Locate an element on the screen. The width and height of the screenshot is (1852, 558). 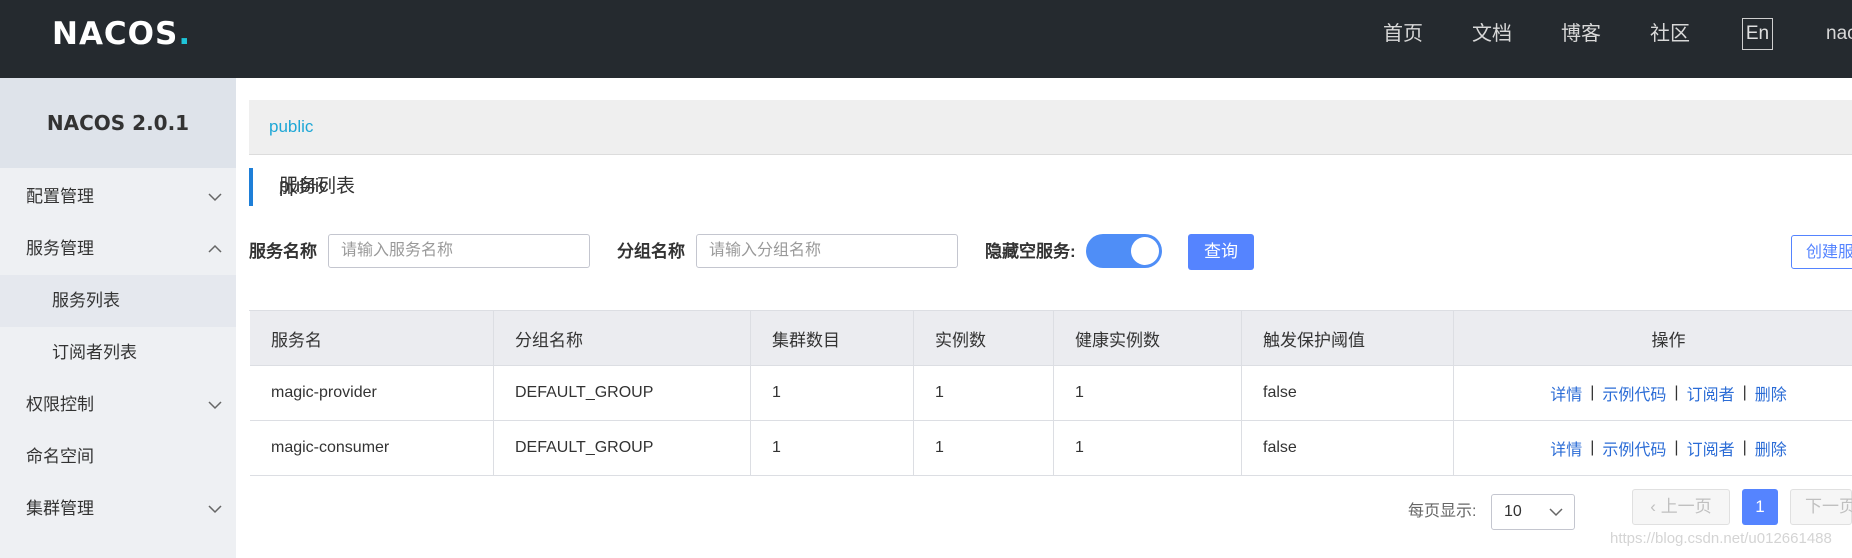
sidebar-item-label: 权限控制 is located at coordinates (60, 404).